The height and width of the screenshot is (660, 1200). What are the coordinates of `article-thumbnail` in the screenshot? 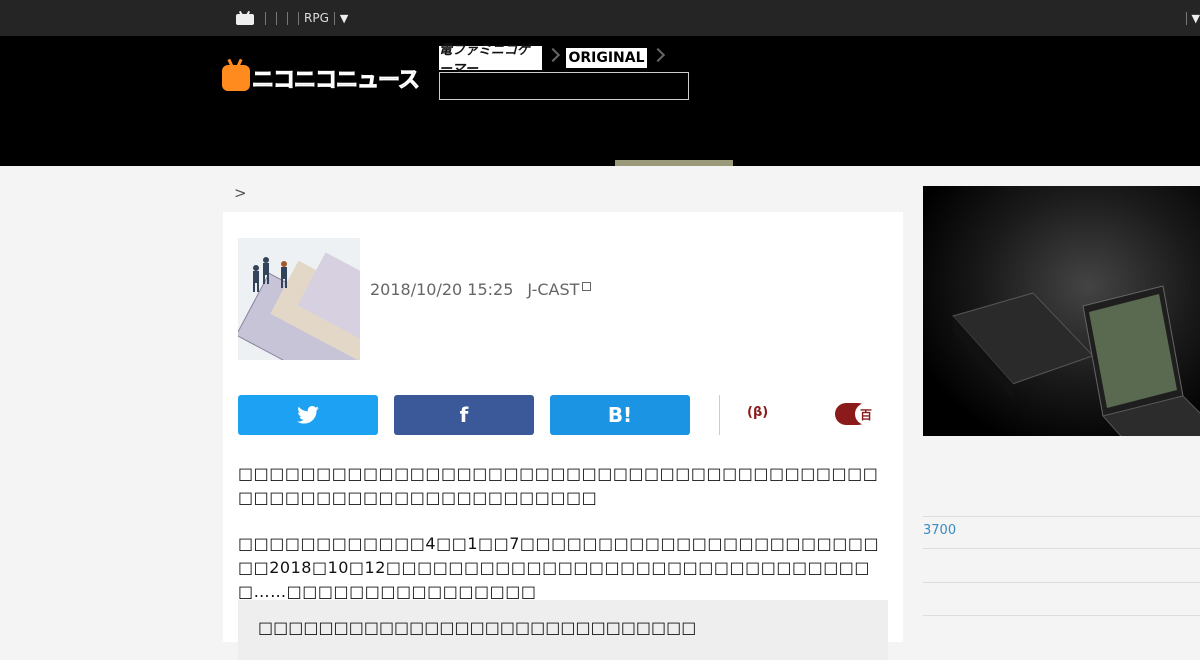 It's located at (299, 299).